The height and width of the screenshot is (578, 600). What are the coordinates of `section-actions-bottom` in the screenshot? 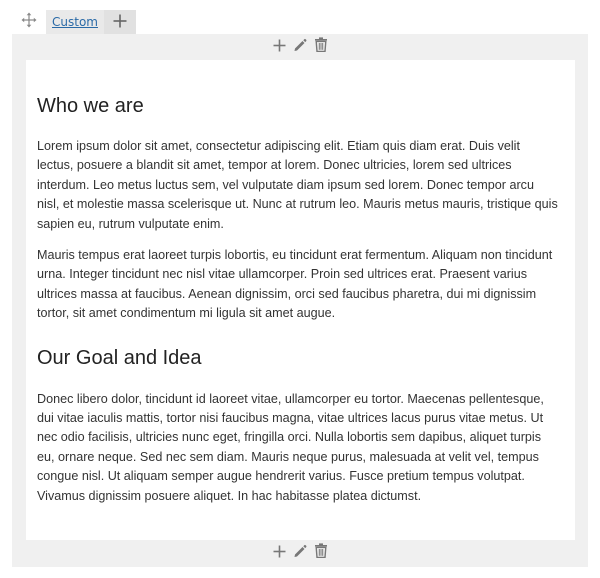 It's located at (300, 552).